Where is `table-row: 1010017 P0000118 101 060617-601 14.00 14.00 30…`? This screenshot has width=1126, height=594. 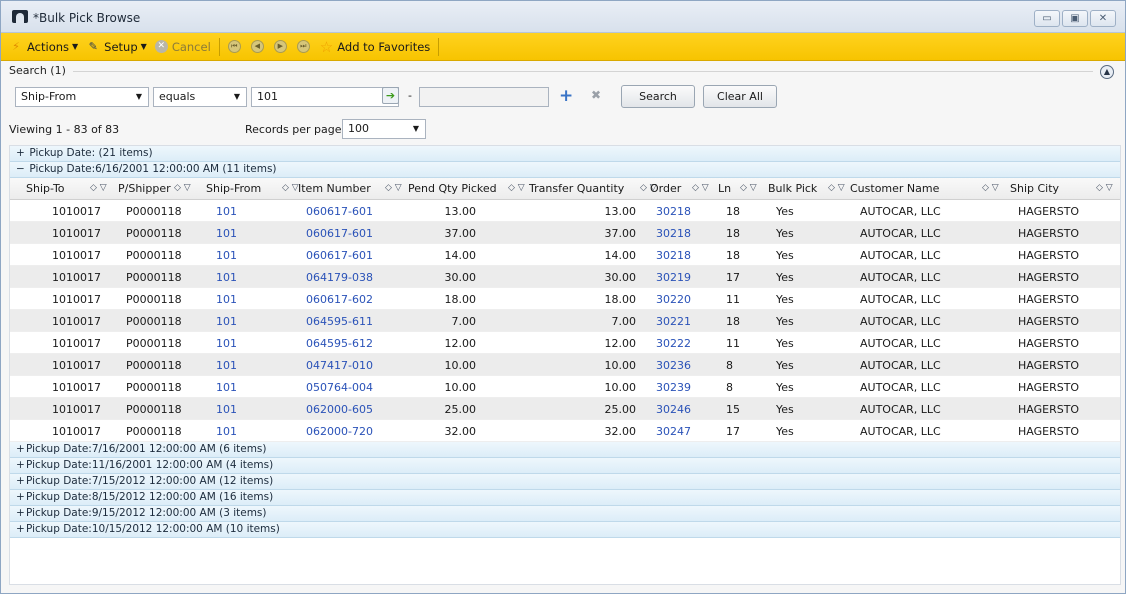 table-row: 1010017 P0000118 101 060617-601 14.00 14.00 30… is located at coordinates (565, 255).